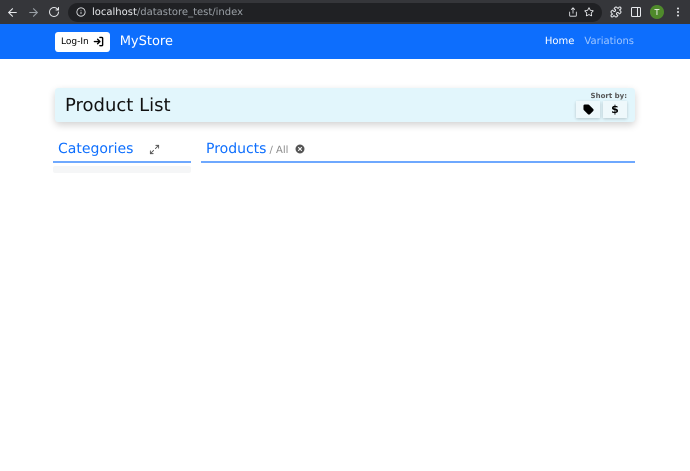 This screenshot has width=690, height=471. Describe the element at coordinates (168, 12) in the screenshot. I see `url-text: localhost/datastore_test/index` at that location.